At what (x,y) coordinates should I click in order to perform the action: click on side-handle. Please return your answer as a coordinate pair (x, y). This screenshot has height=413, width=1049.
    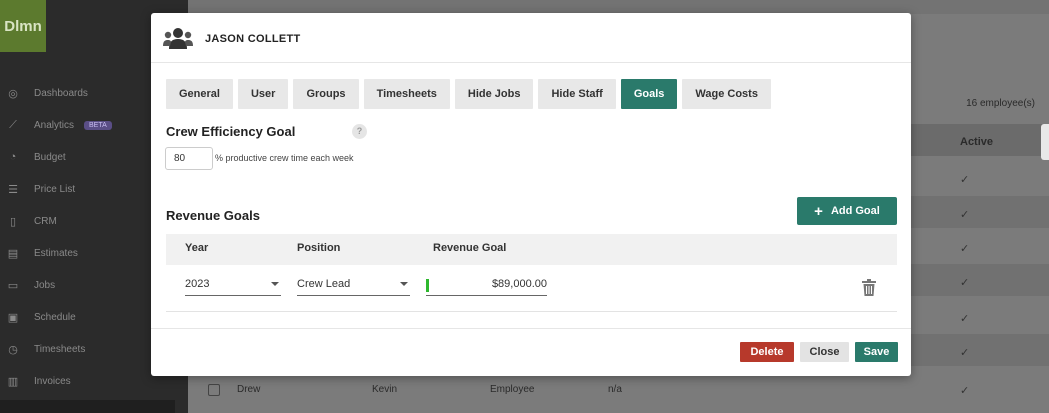
    Looking at the image, I should click on (1045, 142).